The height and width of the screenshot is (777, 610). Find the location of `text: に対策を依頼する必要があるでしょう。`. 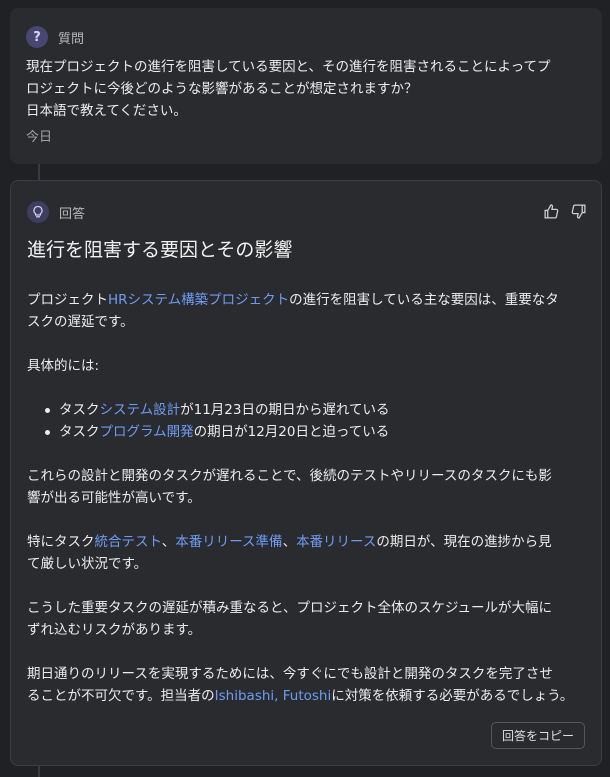

text: に対策を依頼する必要があるでしょう。 is located at coordinates (452, 696).